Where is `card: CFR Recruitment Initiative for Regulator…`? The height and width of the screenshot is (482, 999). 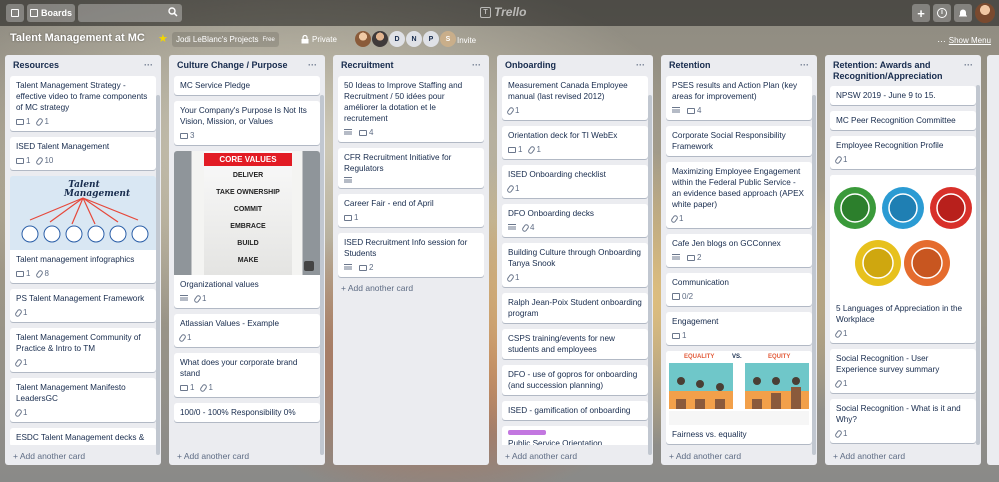
card: CFR Recruitment Initiative for Regulator… is located at coordinates (411, 168).